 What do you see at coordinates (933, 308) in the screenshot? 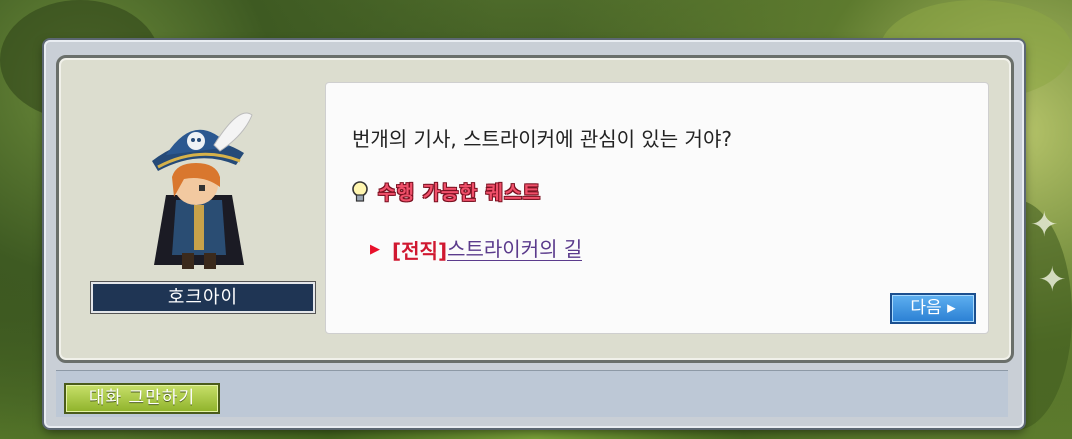
I see `next-button: 다음 ▸` at bounding box center [933, 308].